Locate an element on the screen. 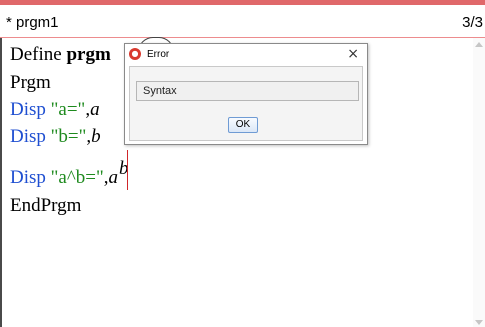 Image resolution: width=485 pixels, height=327 pixels. dialog-header: ● Error × is located at coordinates (246, 55).